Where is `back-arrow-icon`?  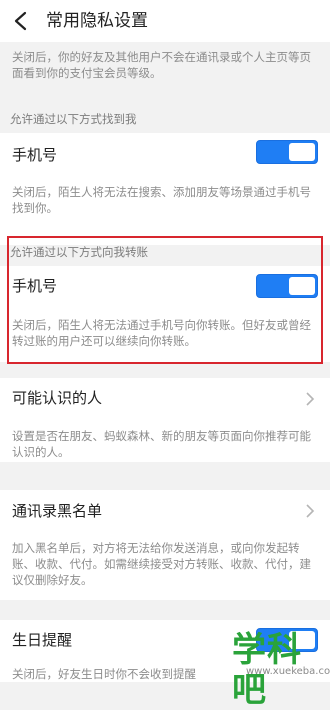
back-arrow-icon is located at coordinates (21, 21).